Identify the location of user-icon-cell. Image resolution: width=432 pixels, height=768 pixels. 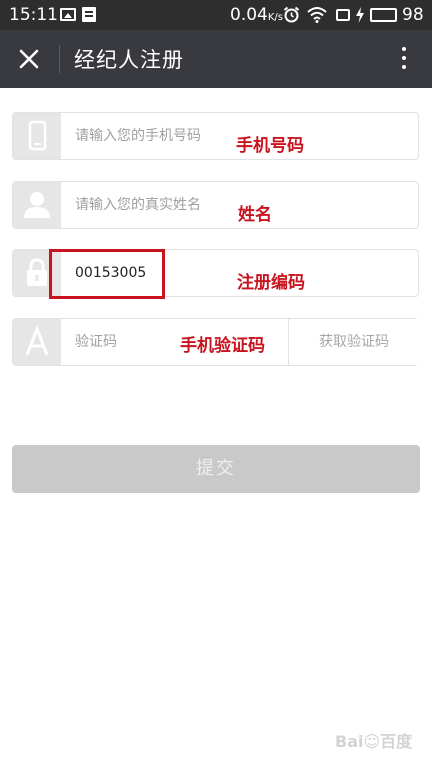
(37, 205).